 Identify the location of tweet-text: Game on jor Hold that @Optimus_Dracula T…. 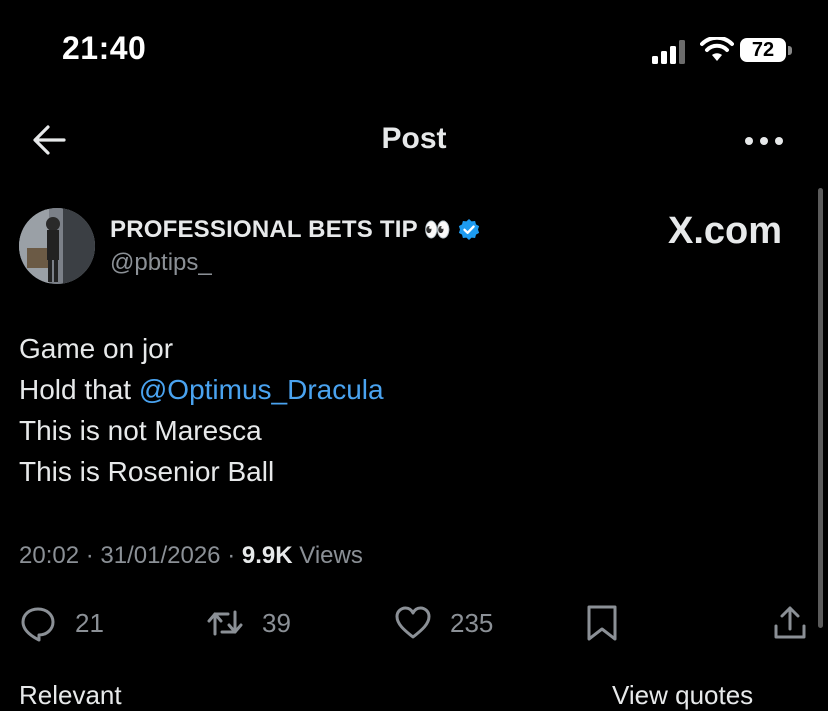
(201, 410).